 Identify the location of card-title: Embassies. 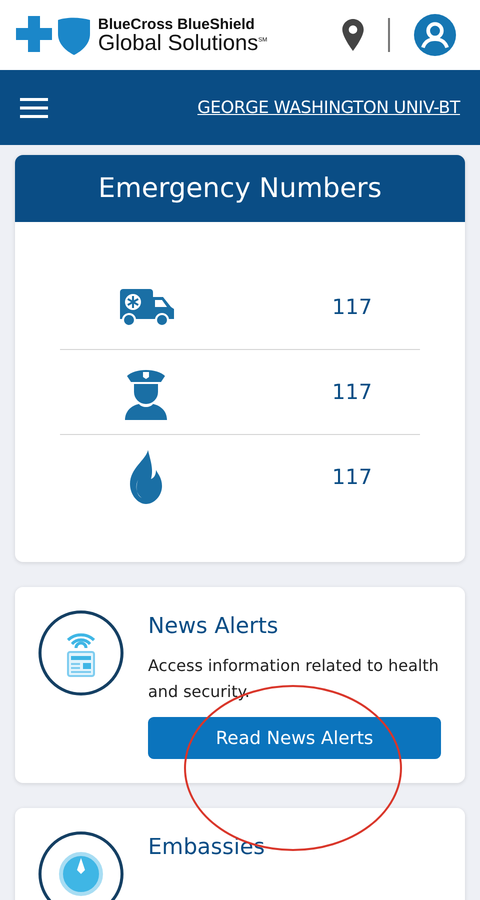
(207, 847).